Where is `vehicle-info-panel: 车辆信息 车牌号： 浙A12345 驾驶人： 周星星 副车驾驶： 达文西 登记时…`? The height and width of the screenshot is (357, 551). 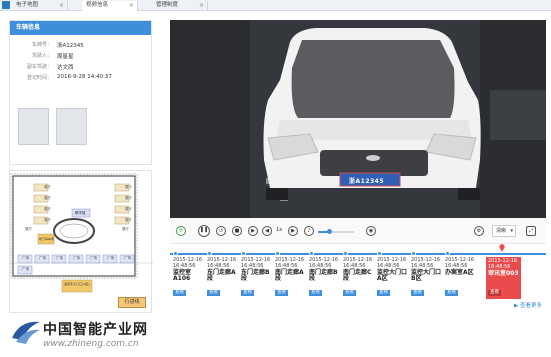
vehicle-info-panel: 车辆信息 车牌号： 浙A12345 驾驶人： 周星星 副车驾驶： 达文西 登记时… is located at coordinates (80, 92).